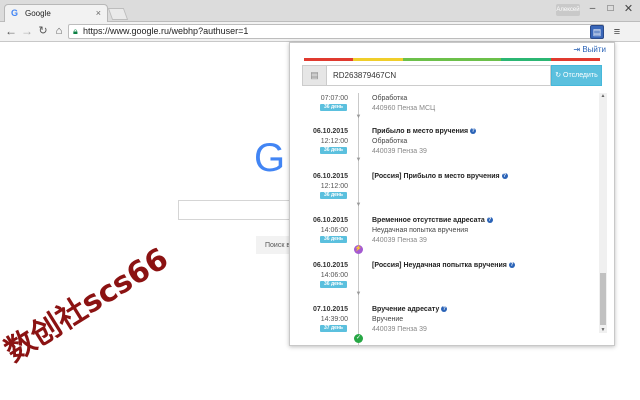 The height and width of the screenshot is (400, 640). Describe the element at coordinates (404, 108) in the screenshot. I see `event-address: 440960 Пенза МСЦ` at that location.